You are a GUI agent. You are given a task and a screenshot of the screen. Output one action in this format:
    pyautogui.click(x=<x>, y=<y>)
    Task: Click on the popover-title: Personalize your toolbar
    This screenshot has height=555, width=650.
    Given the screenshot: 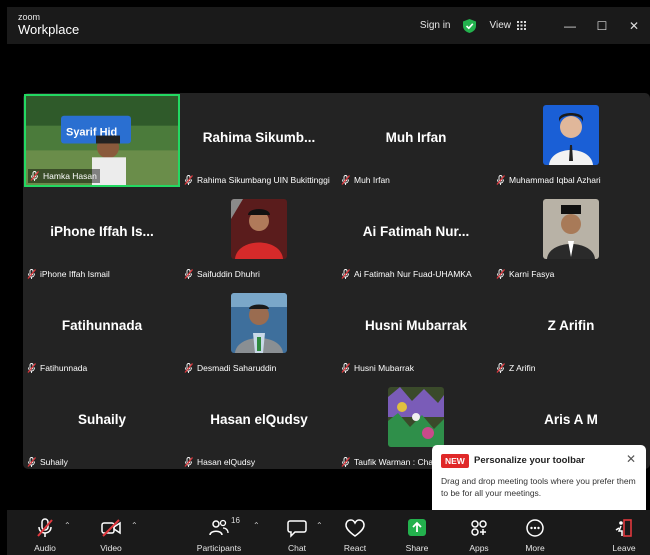 What is the action you would take?
    pyautogui.click(x=529, y=460)
    